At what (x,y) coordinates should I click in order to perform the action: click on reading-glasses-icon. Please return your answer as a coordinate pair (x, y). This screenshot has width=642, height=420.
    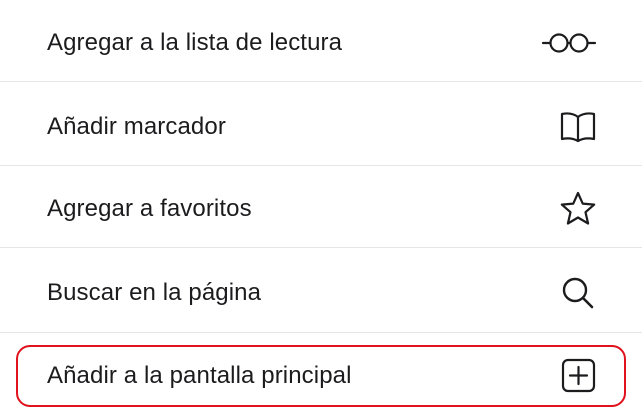
    Looking at the image, I should click on (569, 43).